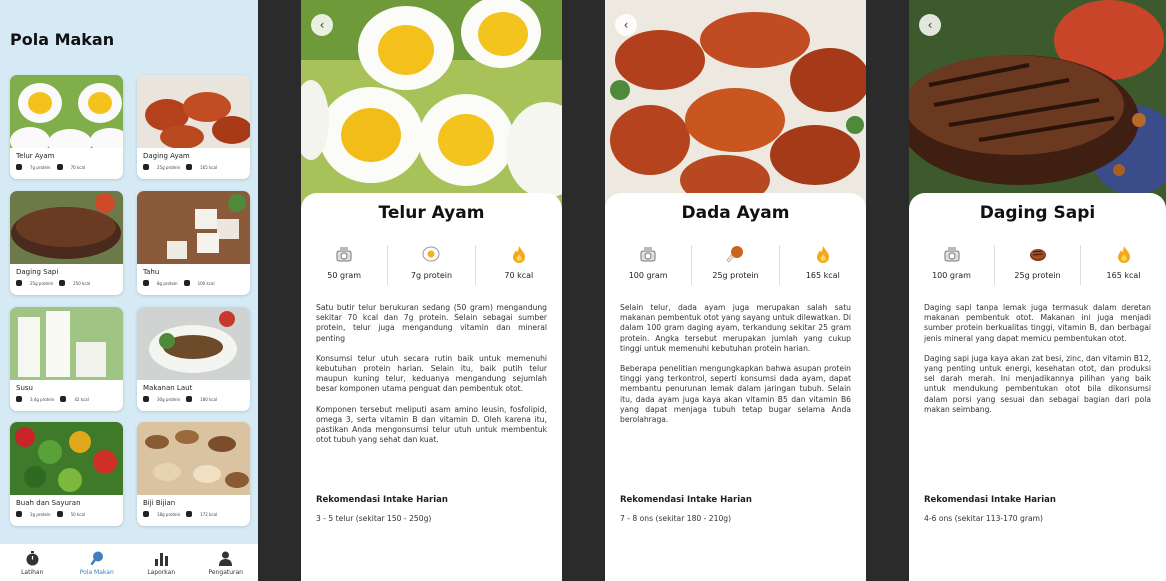 This screenshot has height=581, width=1166. What do you see at coordinates (129, 562) in the screenshot?
I see `bottom-nav: Latihan Pola Makan Laporkan Pengaturan` at bounding box center [129, 562].